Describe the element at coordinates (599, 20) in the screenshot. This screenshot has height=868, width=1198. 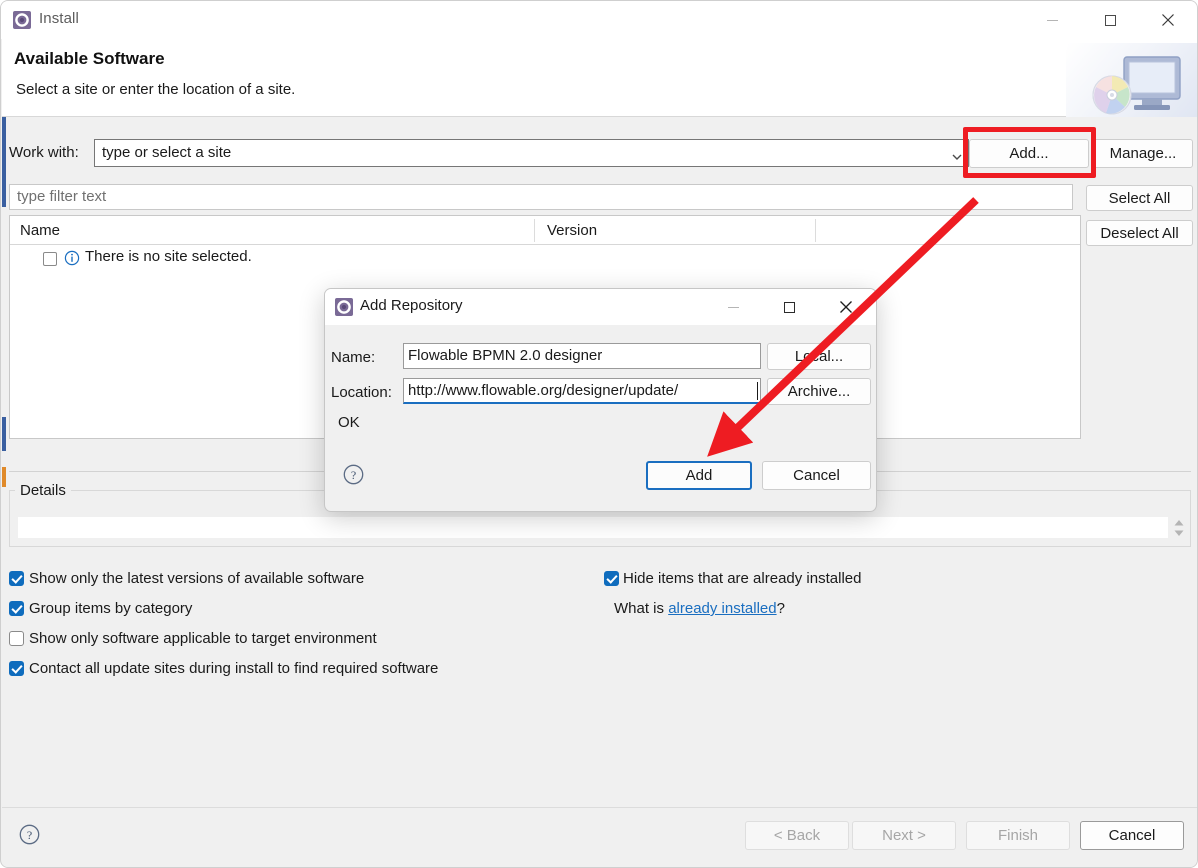
I see `window-titlebar: Install` at that location.